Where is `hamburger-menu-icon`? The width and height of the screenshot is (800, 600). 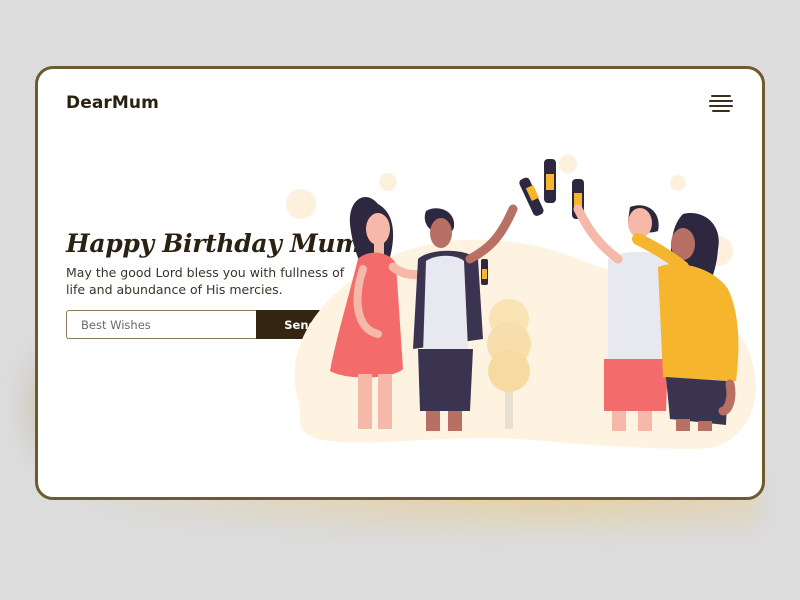 hamburger-menu-icon is located at coordinates (722, 104).